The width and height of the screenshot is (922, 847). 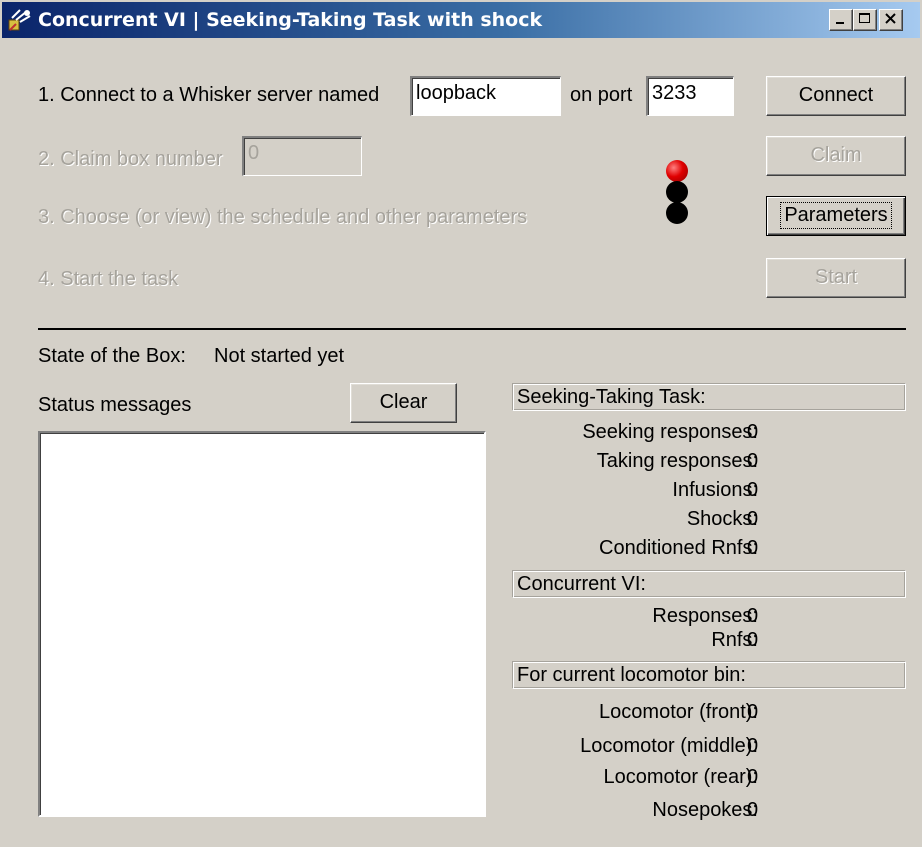 I want to click on vi-rnfs-value: 0, so click(x=753, y=640).